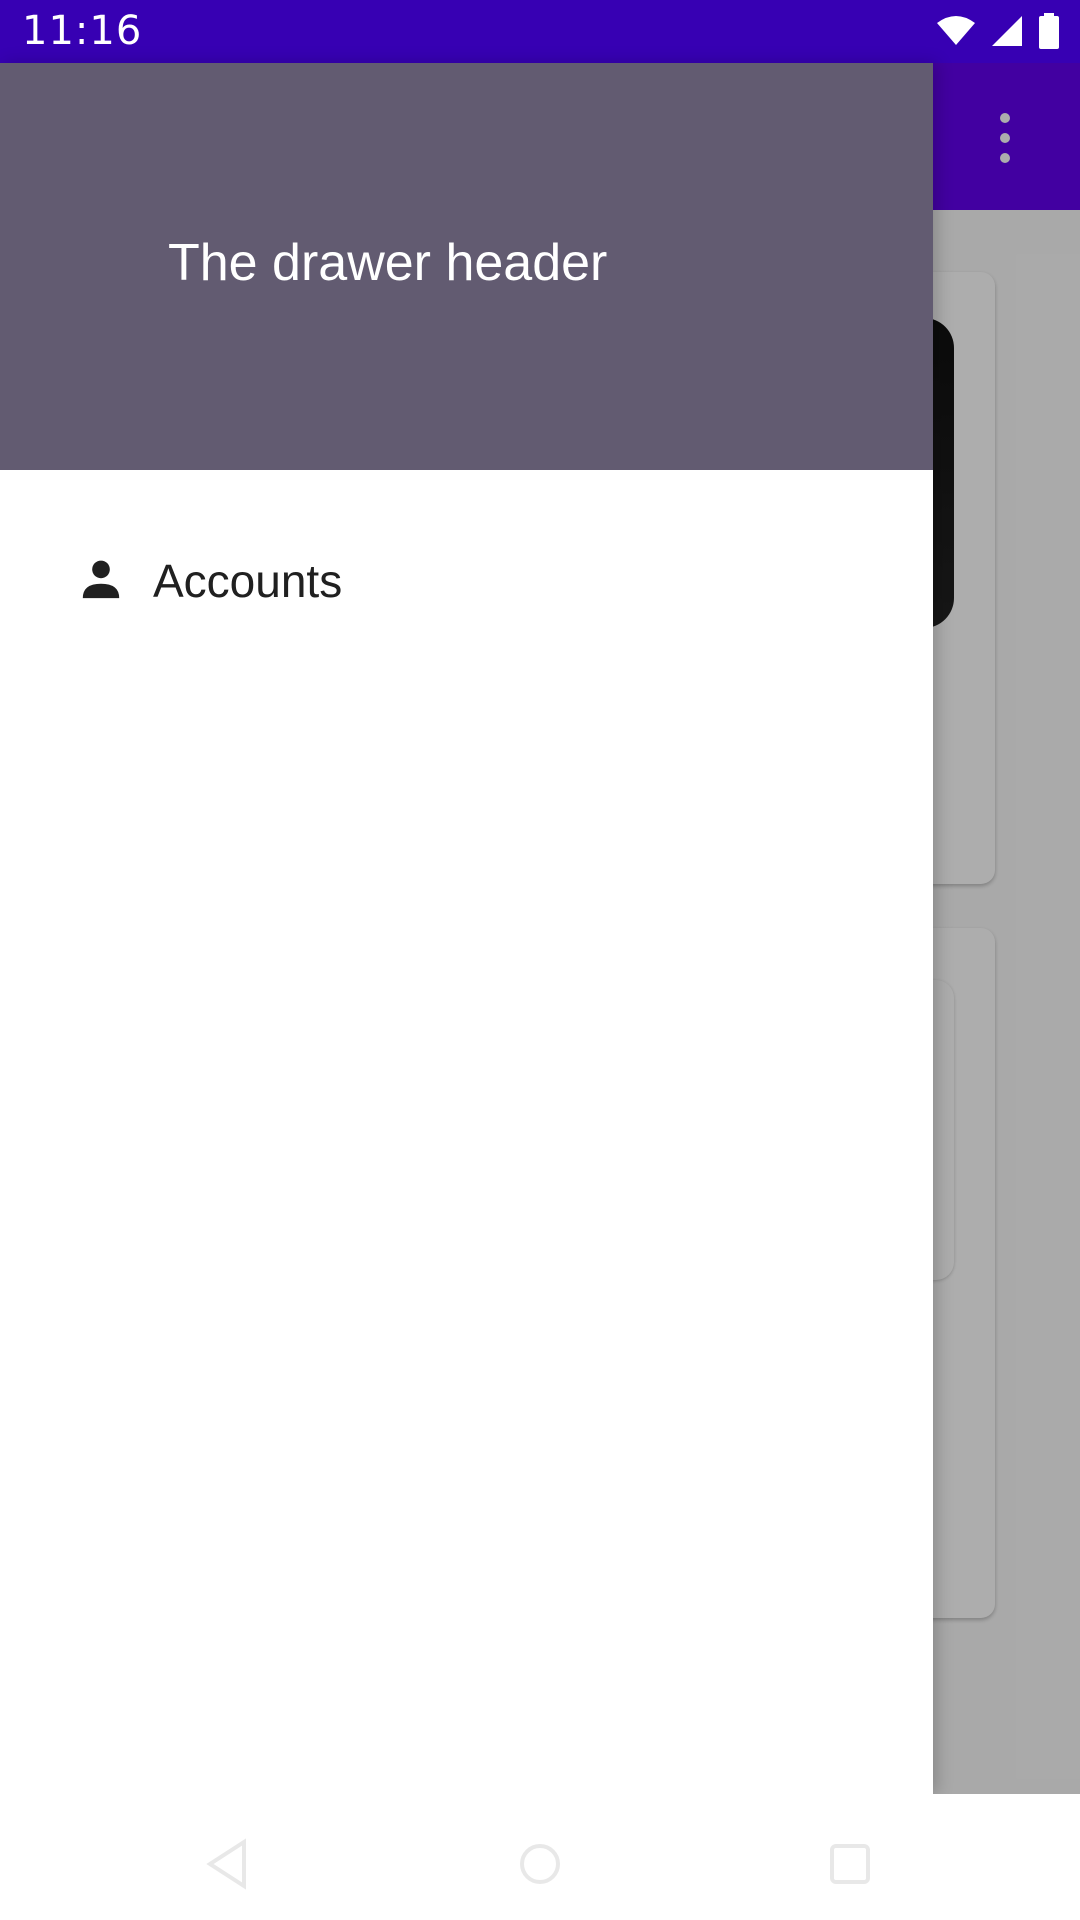  I want to click on drawer-header-title: The drawer header, so click(388, 263).